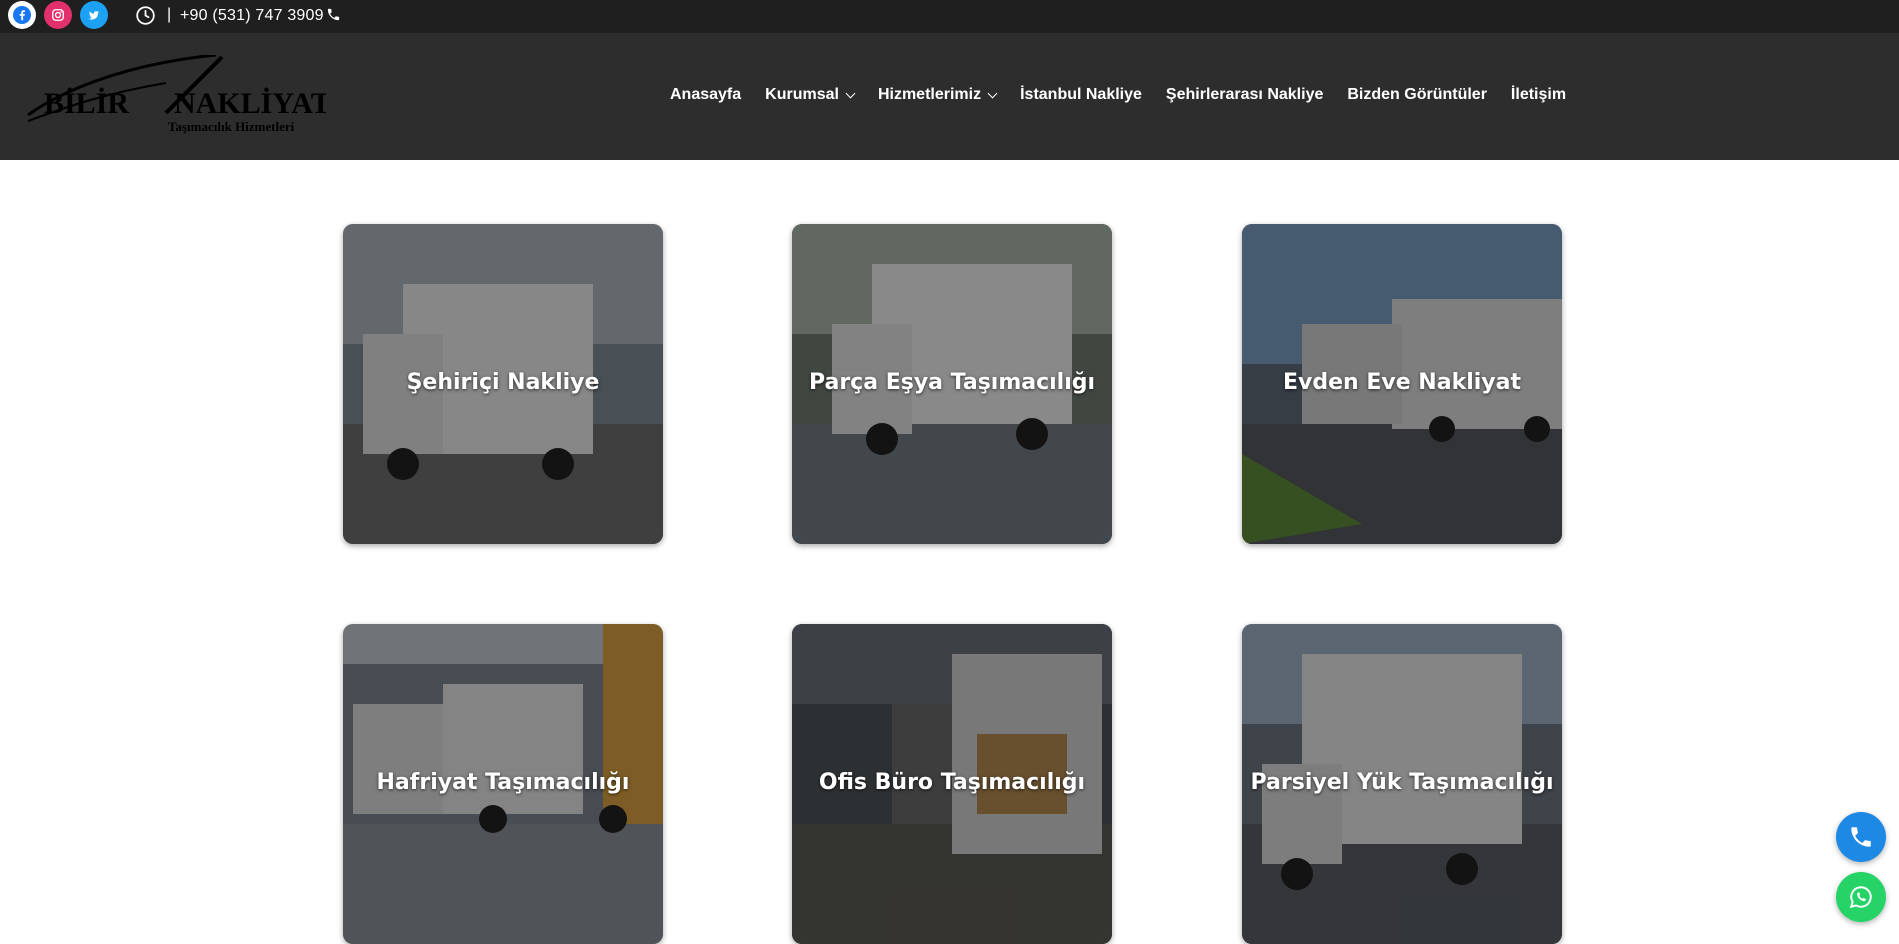 This screenshot has width=1899, height=944. Describe the element at coordinates (22, 15) in the screenshot. I see `facebook-icon` at that location.